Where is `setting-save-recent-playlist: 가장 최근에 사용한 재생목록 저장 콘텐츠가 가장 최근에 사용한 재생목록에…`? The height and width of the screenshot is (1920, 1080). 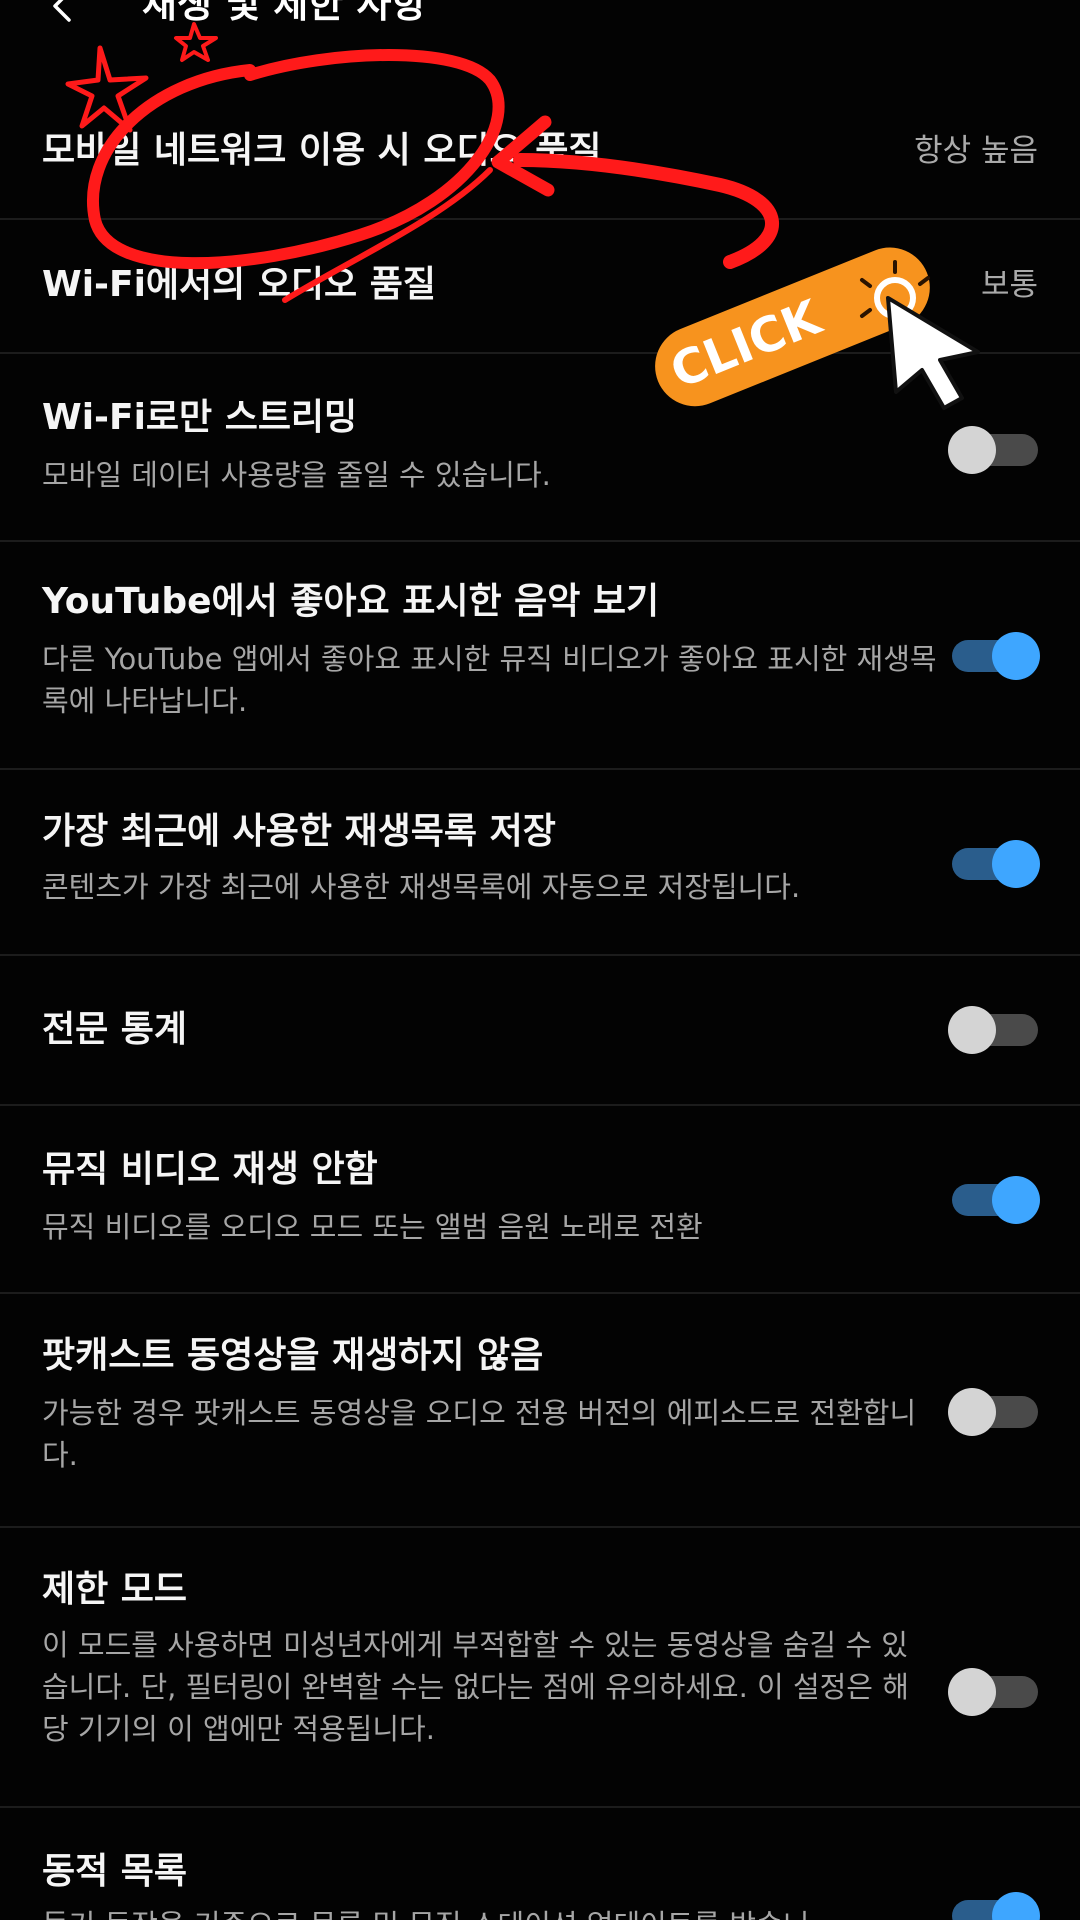
setting-save-recent-playlist: 가장 최근에 사용한 재생목록 저장 콘텐츠가 가장 최근에 사용한 재생목록에… is located at coordinates (540, 863).